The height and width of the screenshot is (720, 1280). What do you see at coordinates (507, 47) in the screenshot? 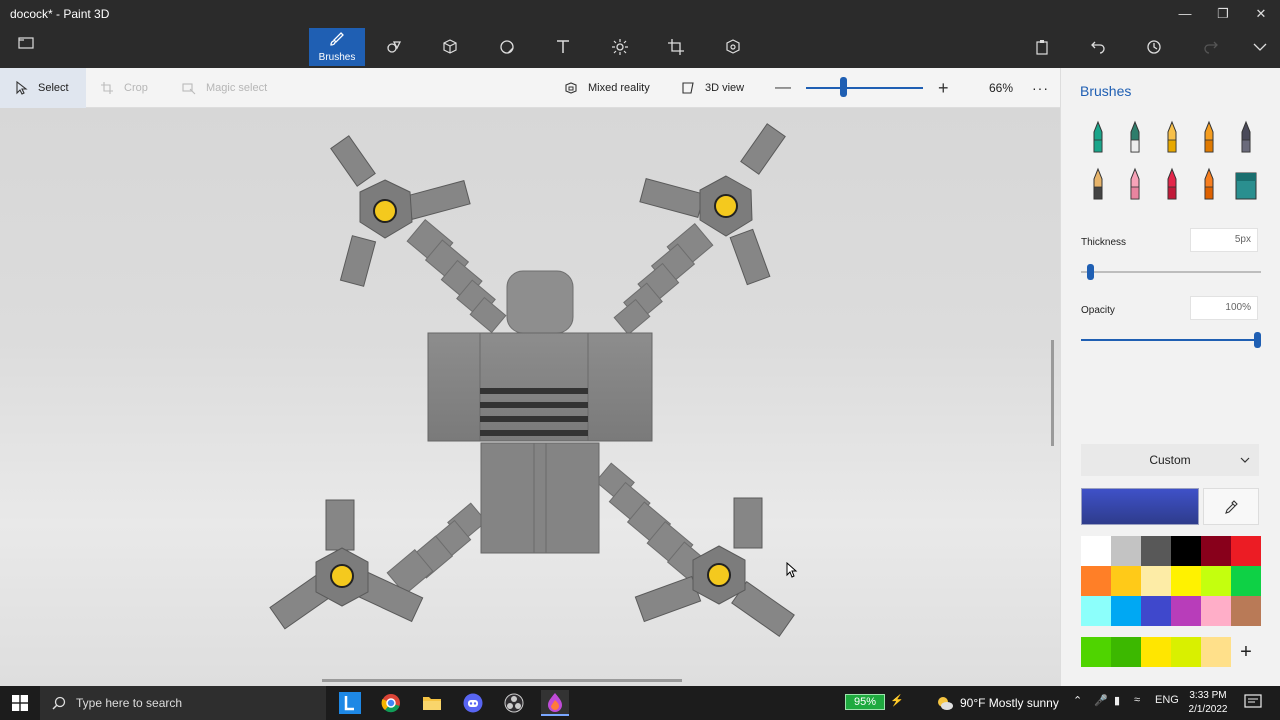
I see `tool-stickers` at bounding box center [507, 47].